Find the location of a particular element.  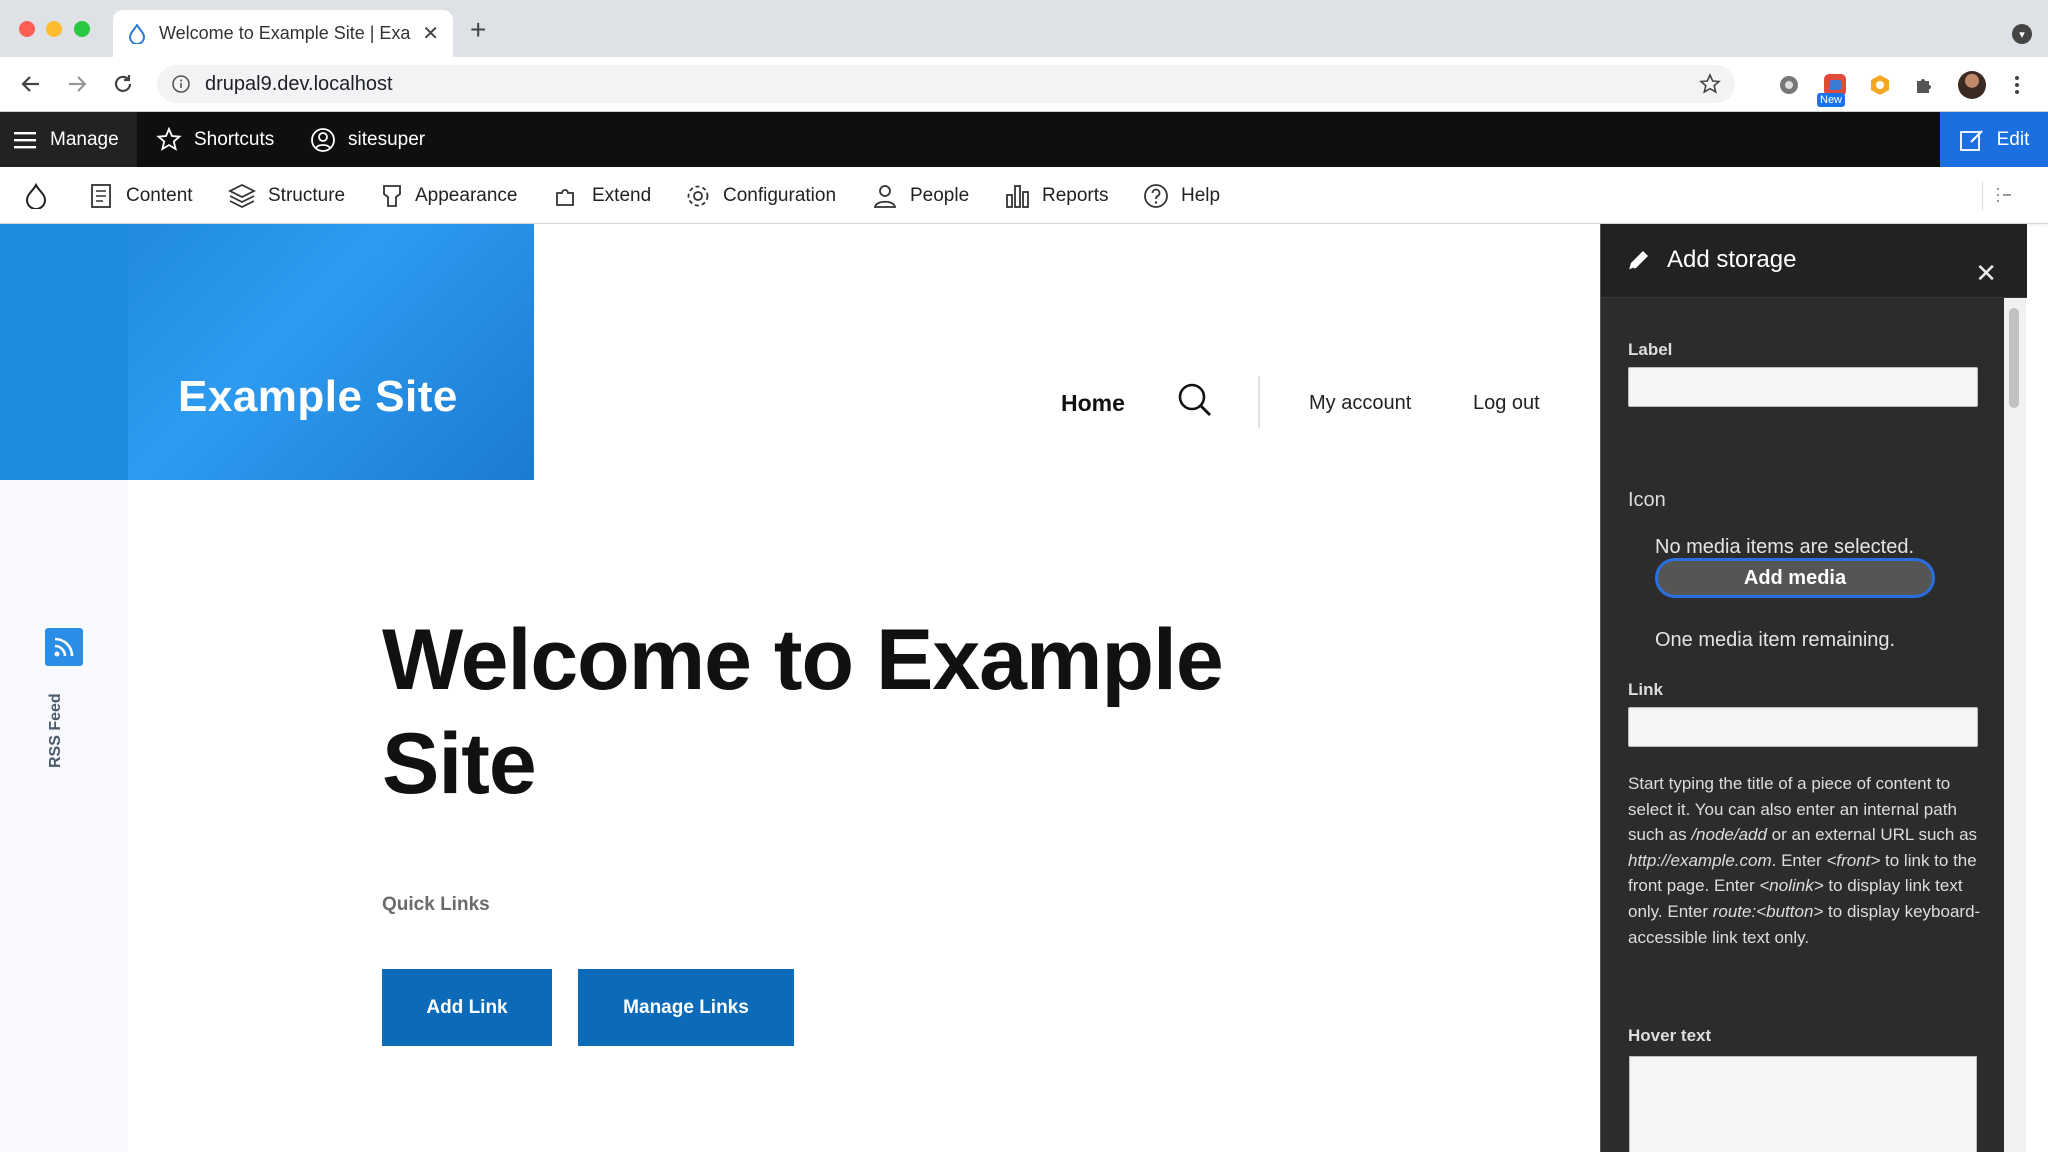

url-field: drupal9.dev.localhost is located at coordinates (946, 84).